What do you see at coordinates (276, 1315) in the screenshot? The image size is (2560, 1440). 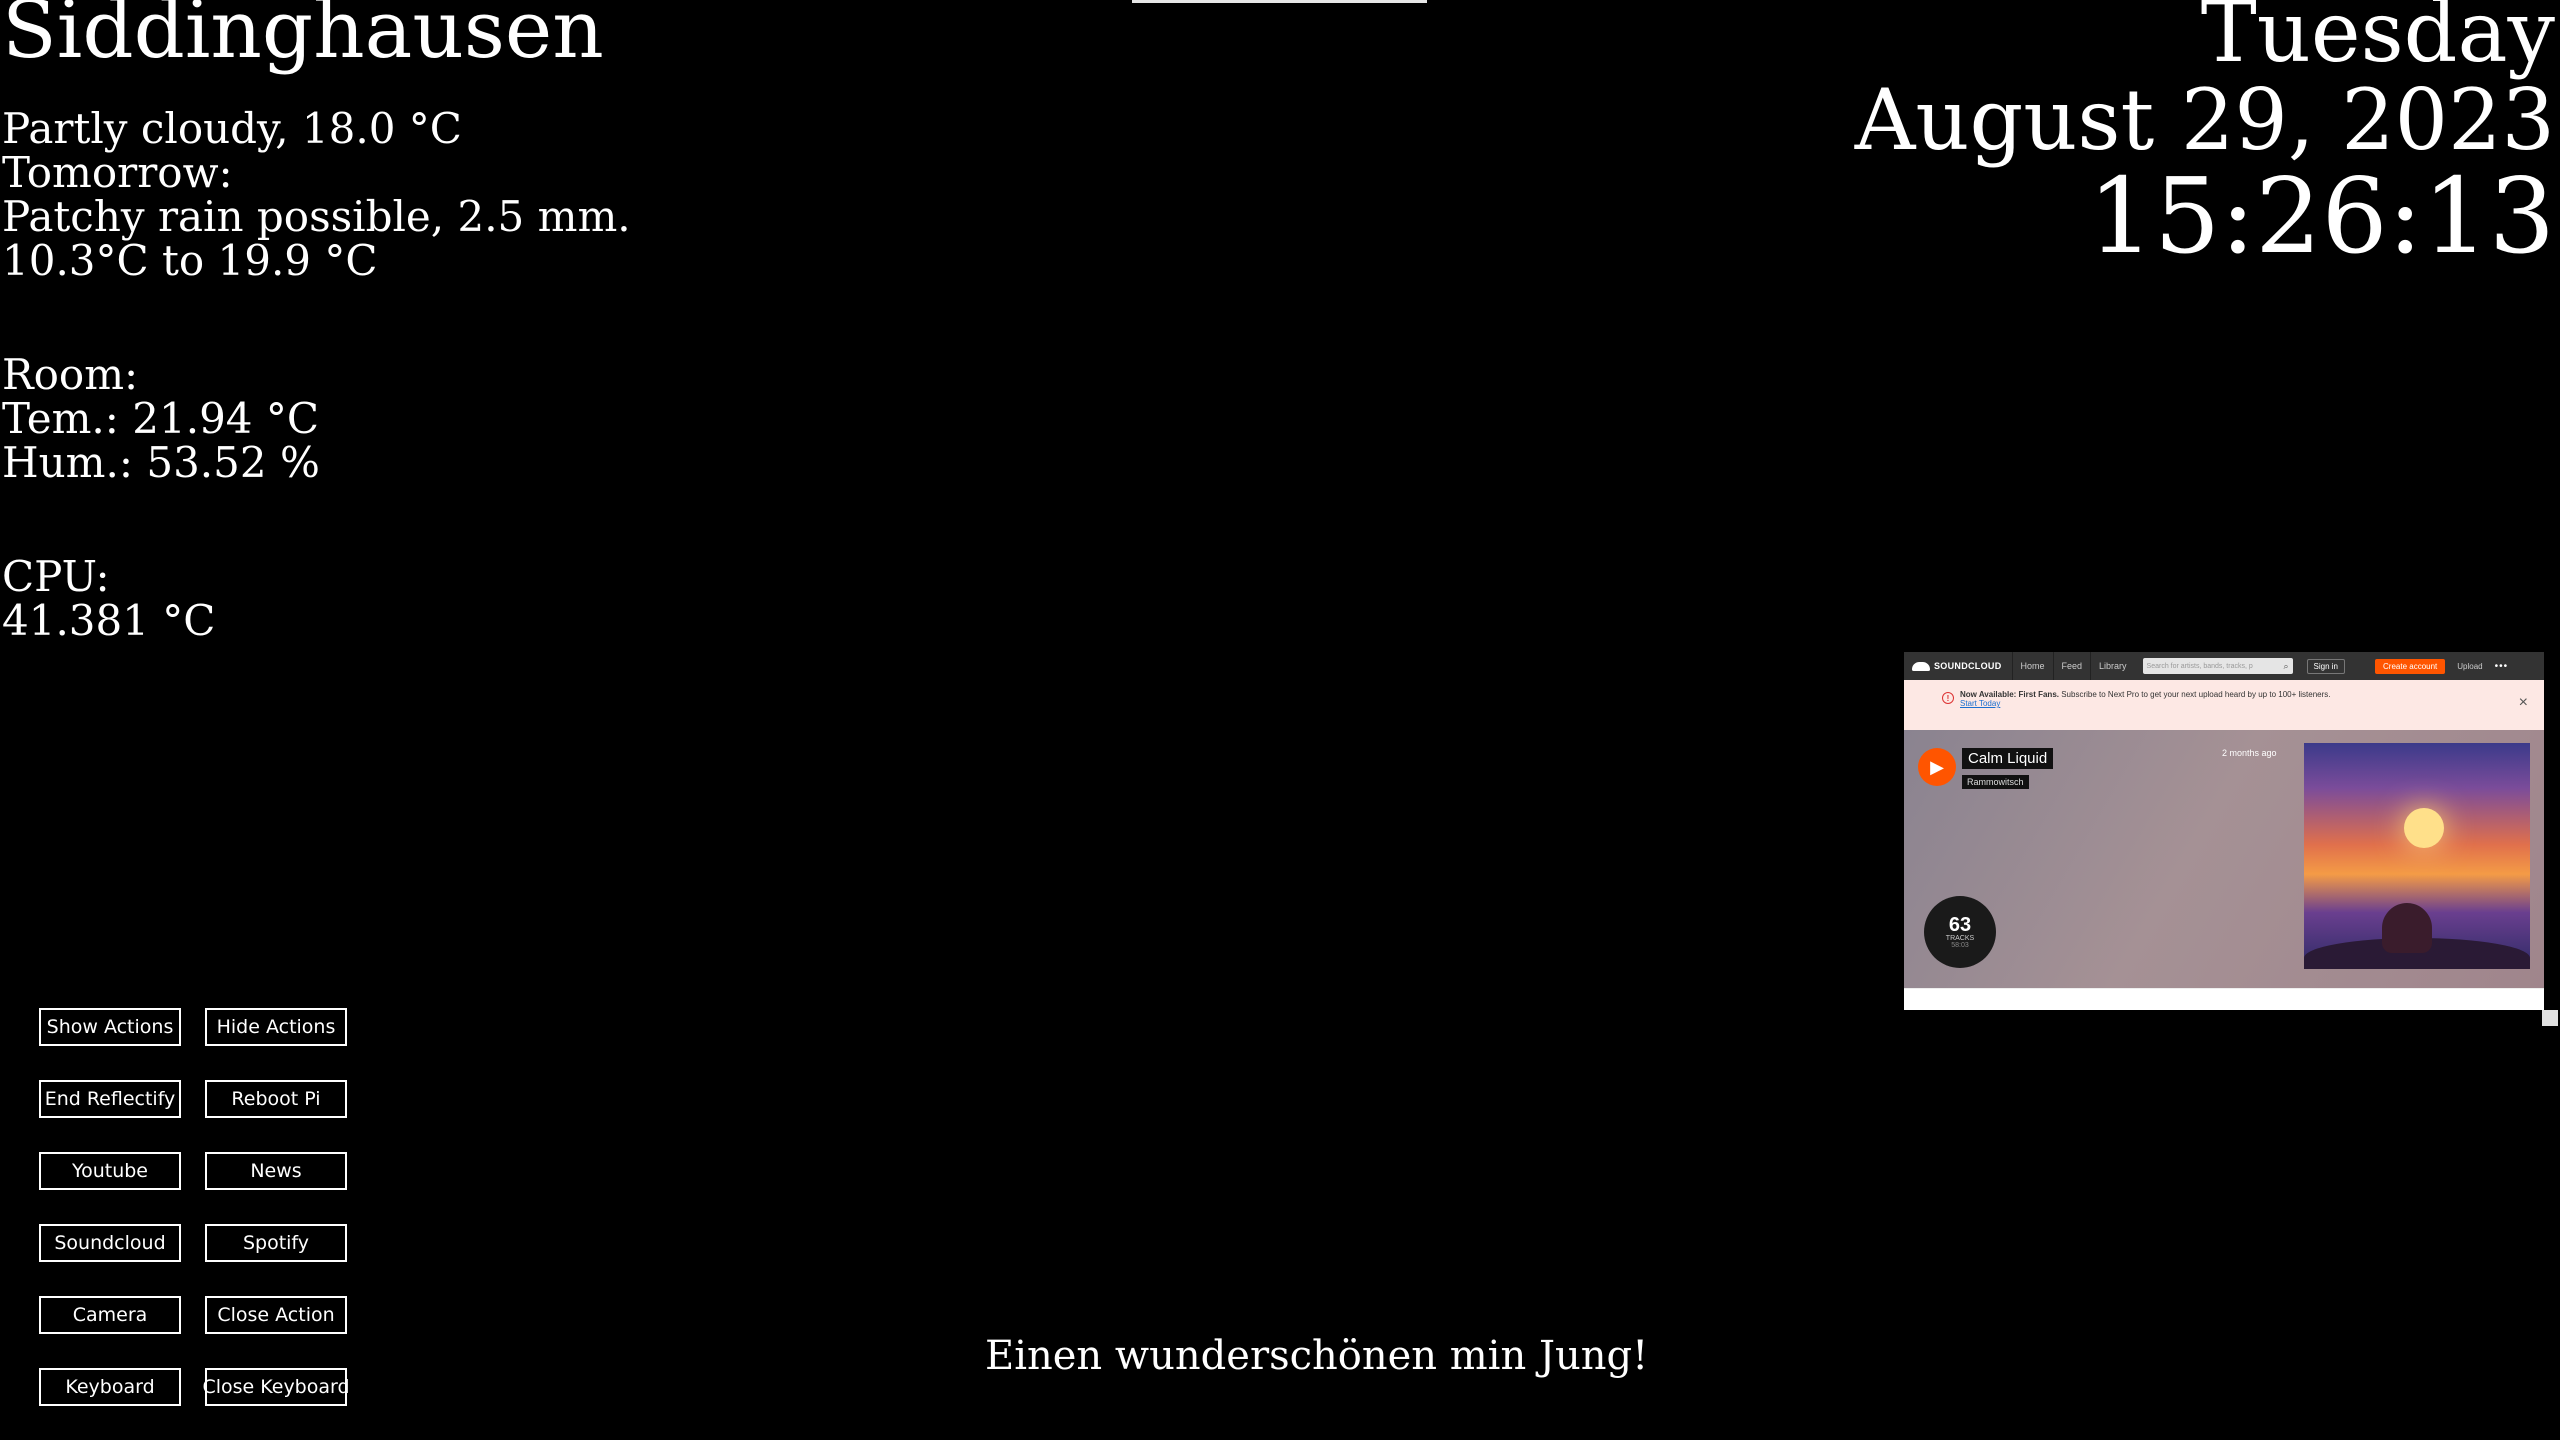 I see `close-action-button: Close Action` at bounding box center [276, 1315].